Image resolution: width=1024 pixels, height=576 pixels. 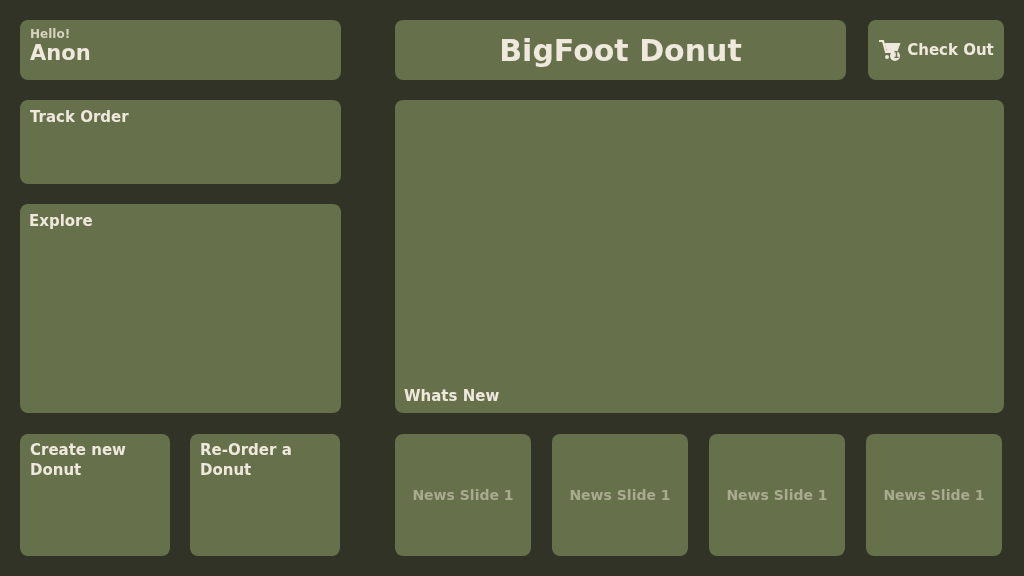 What do you see at coordinates (452, 396) in the screenshot?
I see `panel-label: Whats New` at bounding box center [452, 396].